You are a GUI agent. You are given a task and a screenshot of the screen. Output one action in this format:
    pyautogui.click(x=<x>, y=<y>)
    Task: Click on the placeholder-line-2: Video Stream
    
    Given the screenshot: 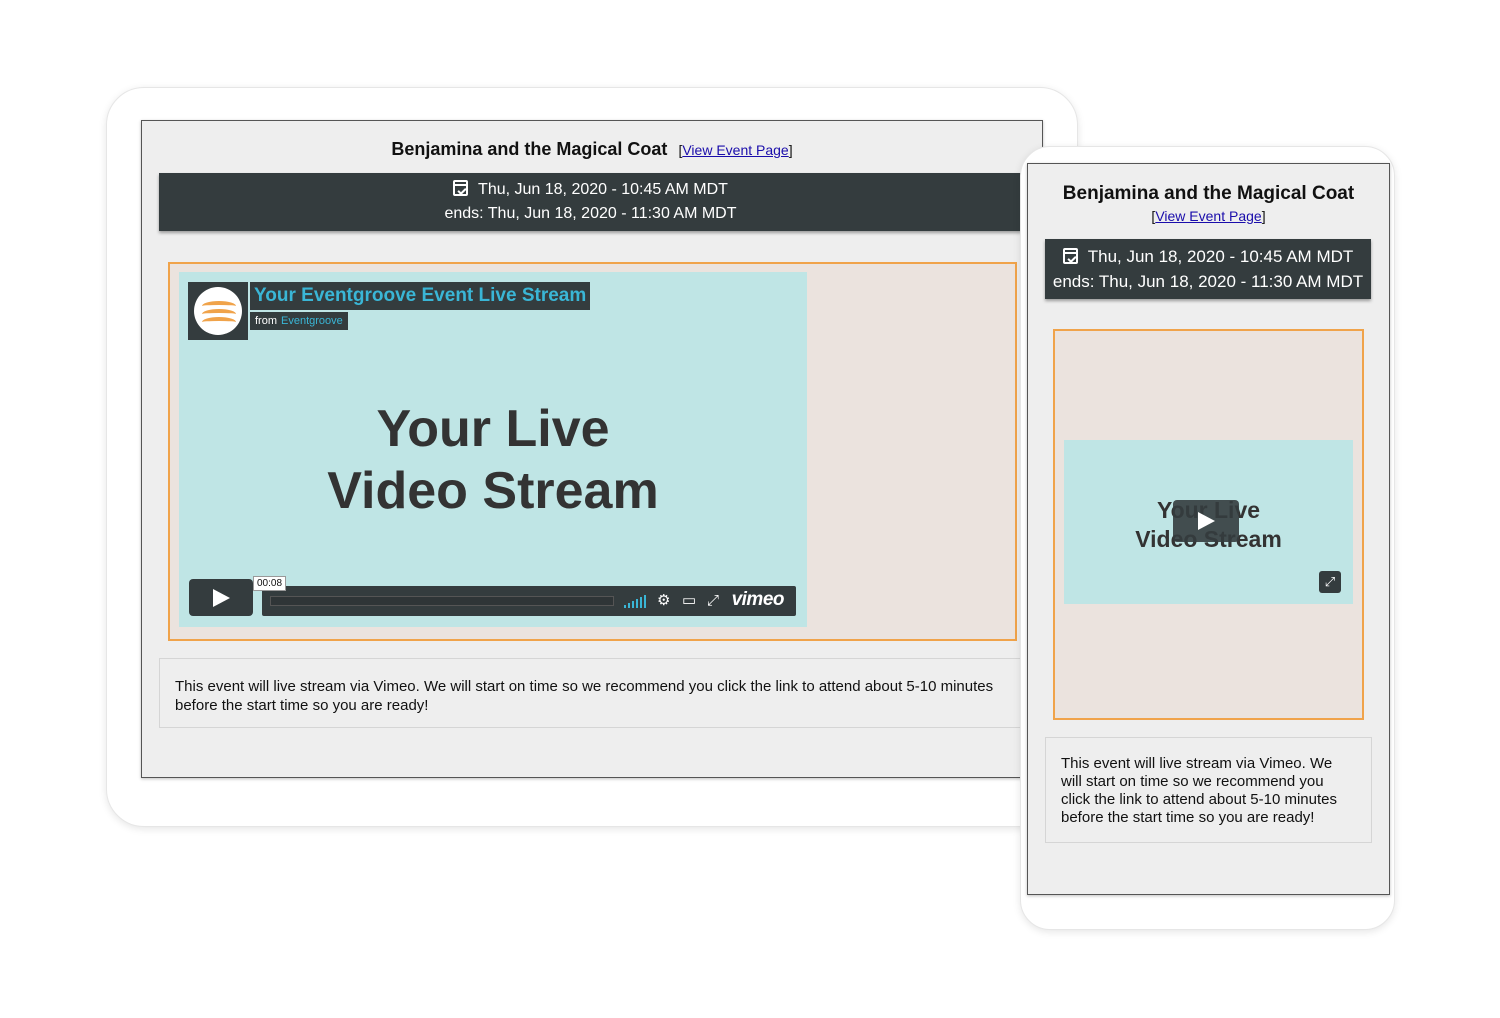 What is the action you would take?
    pyautogui.click(x=493, y=491)
    